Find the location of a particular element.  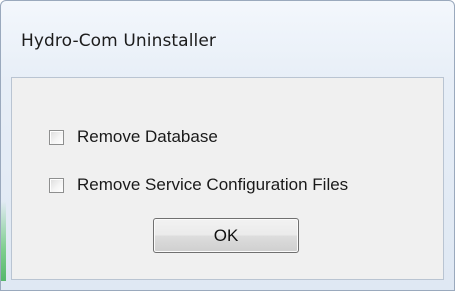

ok-button: OK is located at coordinates (226, 235).